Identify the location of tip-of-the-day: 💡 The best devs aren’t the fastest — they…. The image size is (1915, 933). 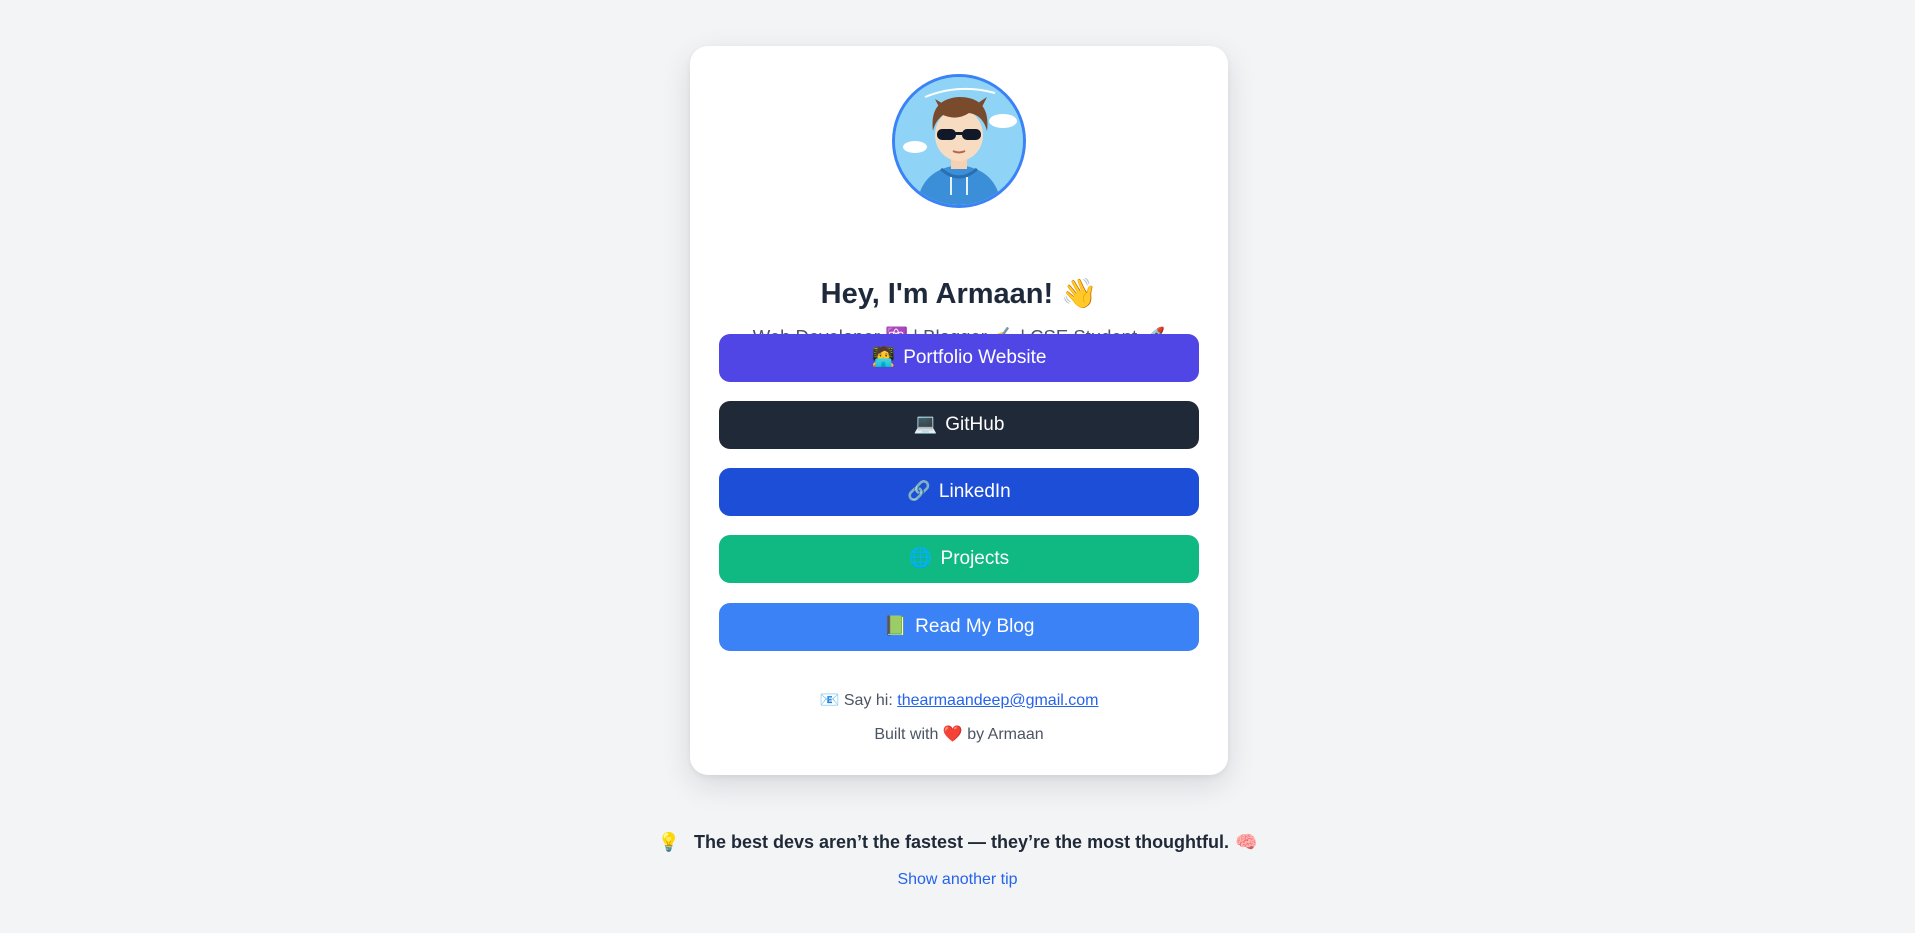
(957, 842).